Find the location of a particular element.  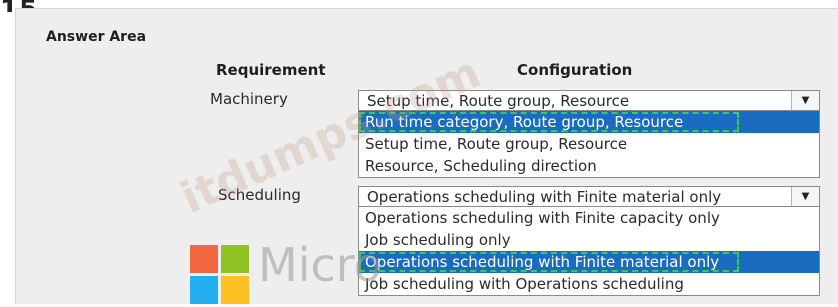

configuration-header: Configuration is located at coordinates (575, 70).